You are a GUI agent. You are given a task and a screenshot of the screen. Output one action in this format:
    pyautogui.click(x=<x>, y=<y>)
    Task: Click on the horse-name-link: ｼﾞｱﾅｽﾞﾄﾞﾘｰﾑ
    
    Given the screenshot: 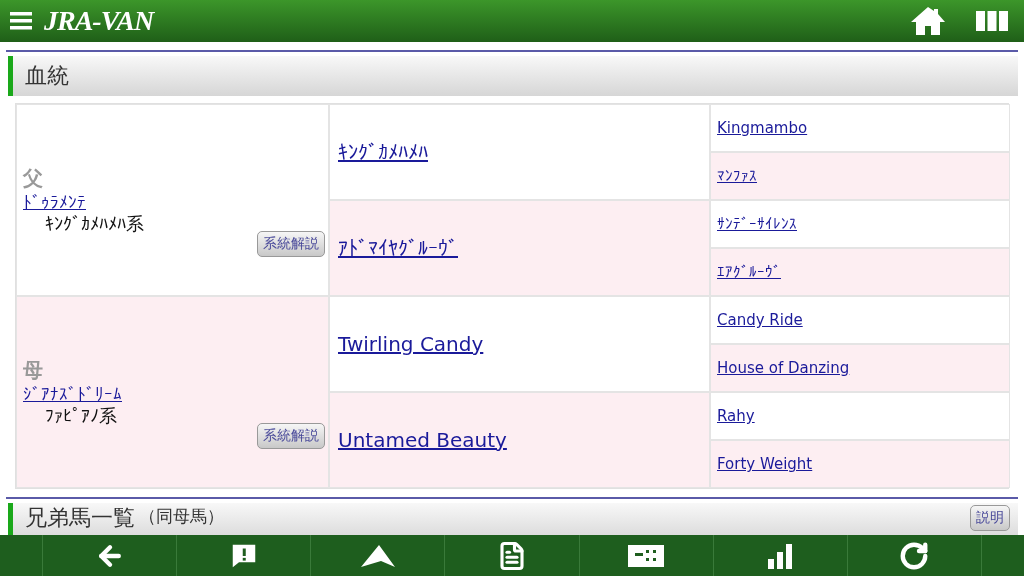 What is the action you would take?
    pyautogui.click(x=72, y=393)
    